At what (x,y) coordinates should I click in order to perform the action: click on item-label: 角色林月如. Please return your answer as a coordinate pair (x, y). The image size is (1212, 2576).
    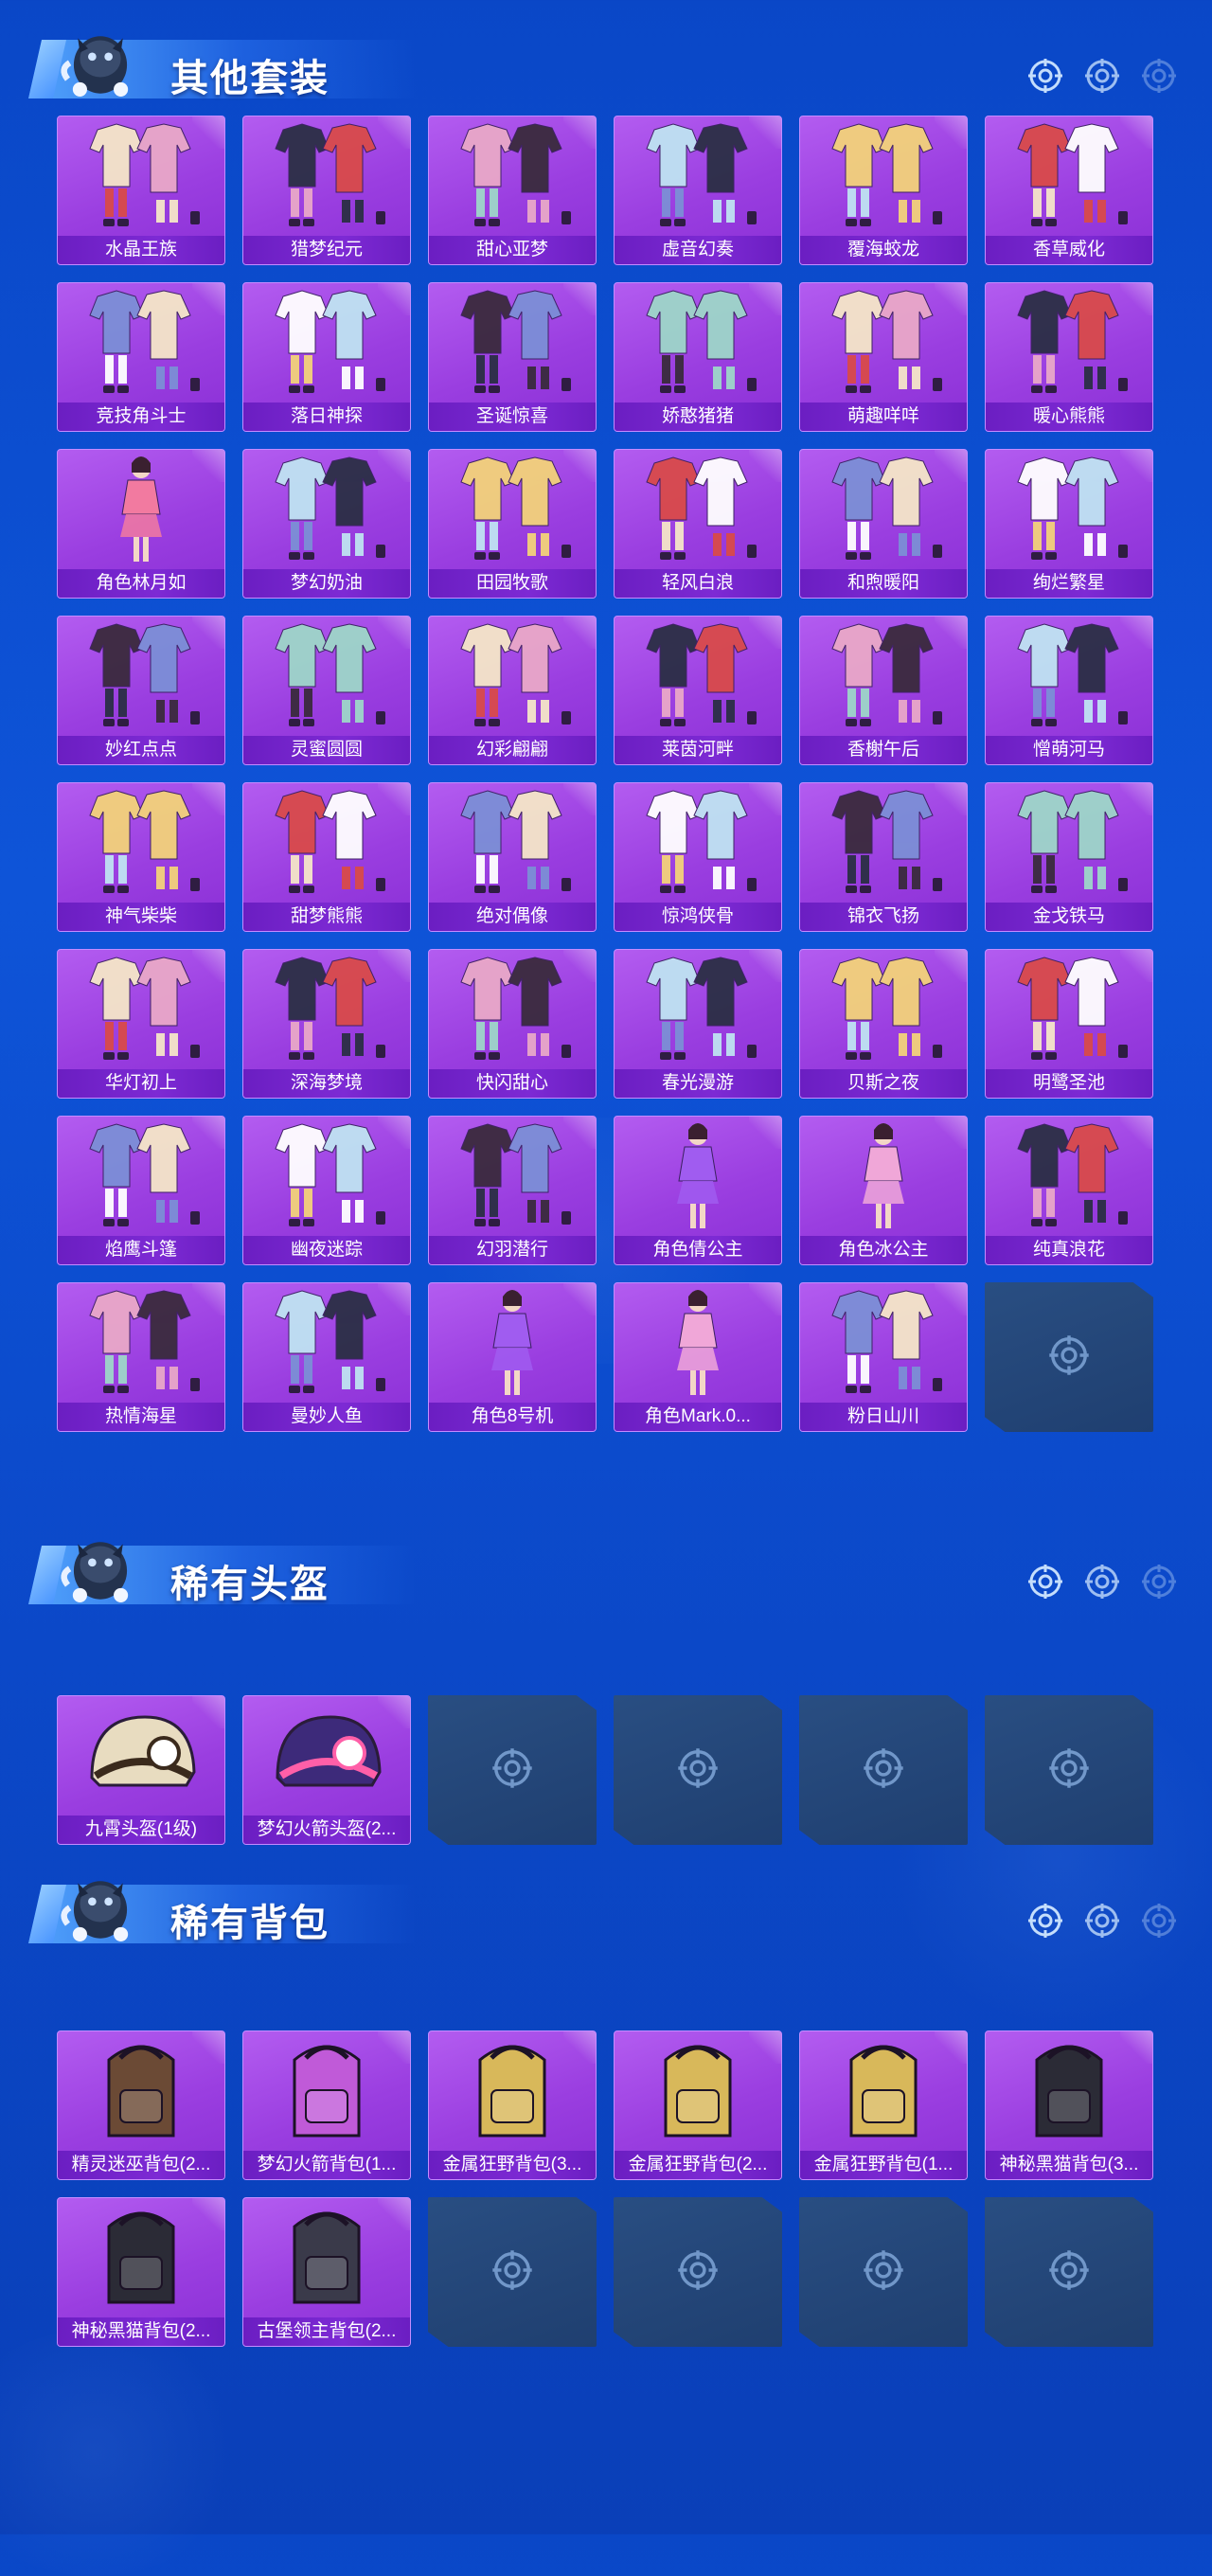
    Looking at the image, I should click on (141, 583).